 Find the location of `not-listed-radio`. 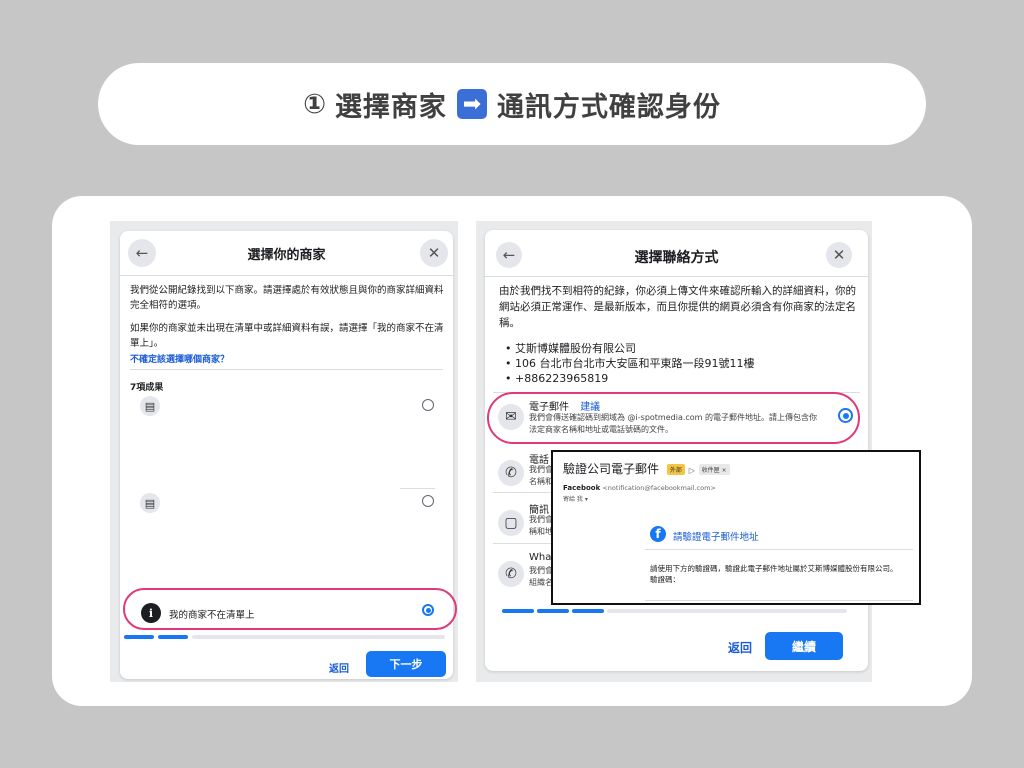

not-listed-radio is located at coordinates (428, 610).